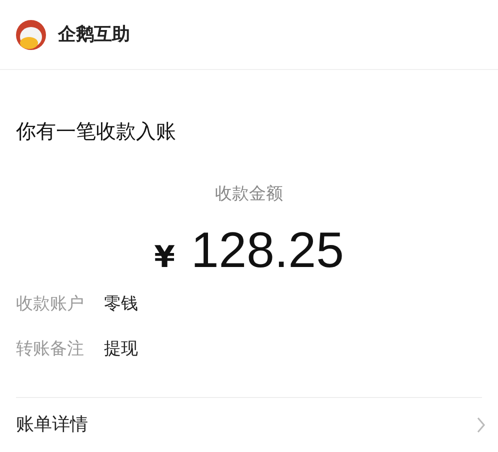 This screenshot has height=452, width=498. I want to click on logo-icon, so click(31, 35).